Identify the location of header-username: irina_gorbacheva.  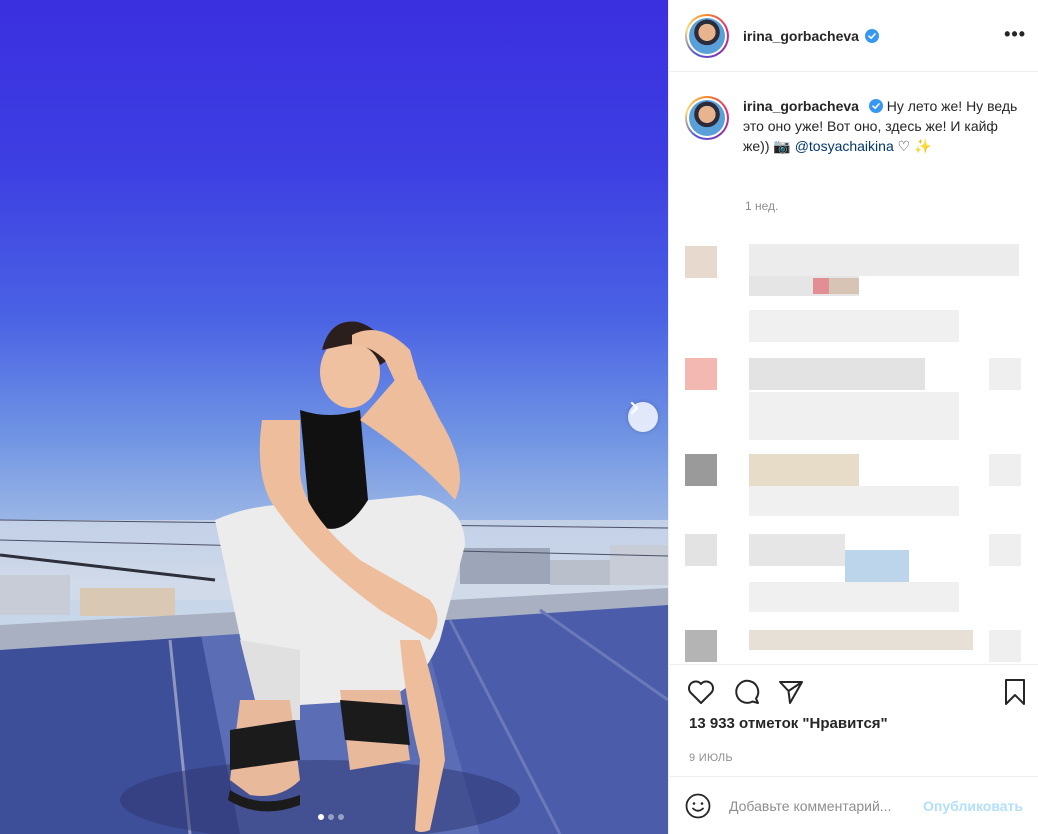
(801, 36).